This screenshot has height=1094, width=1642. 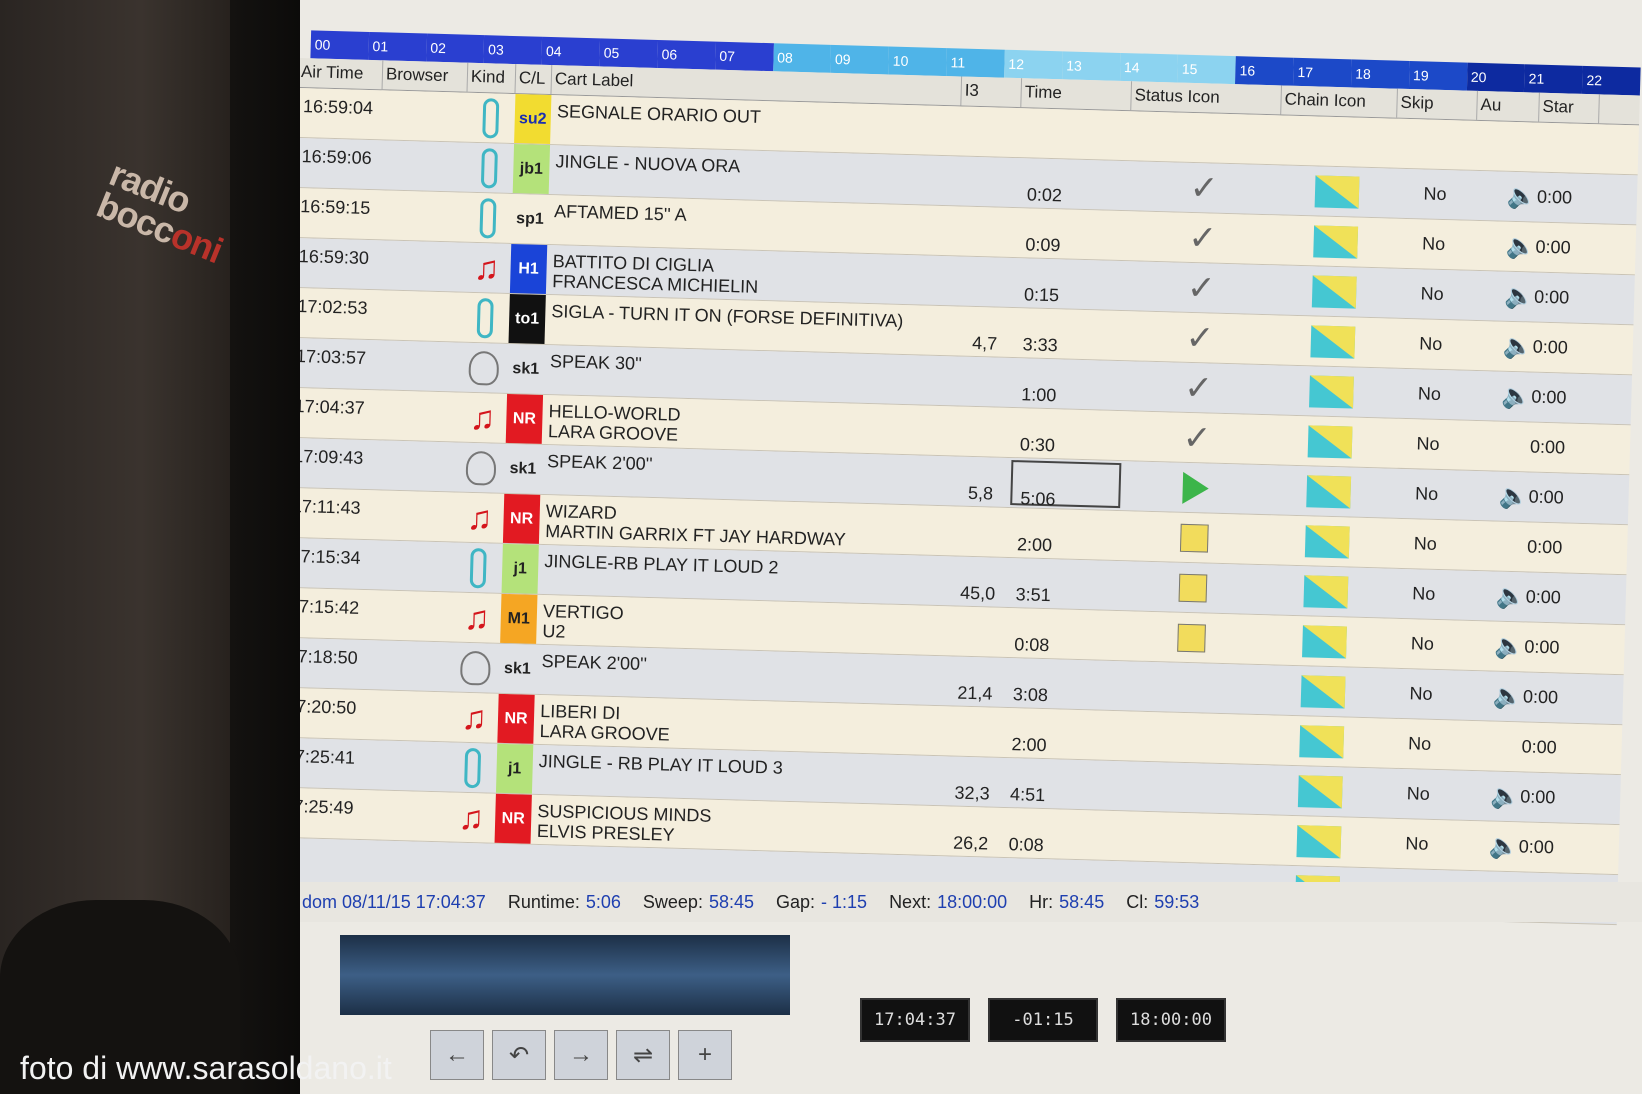 What do you see at coordinates (1508, 106) in the screenshot?
I see `col-au: Au` at bounding box center [1508, 106].